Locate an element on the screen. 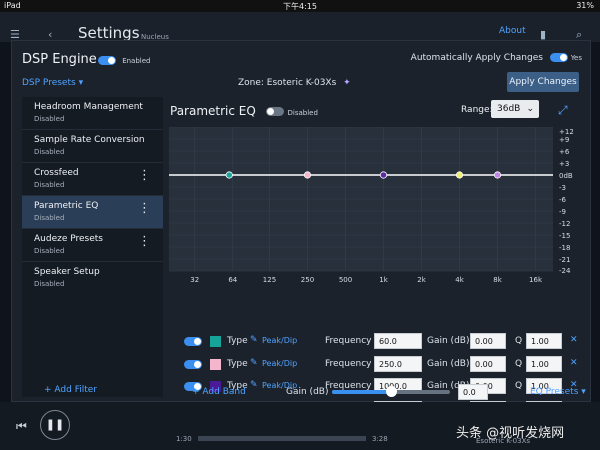  clock: 下午4:15 is located at coordinates (300, 6).